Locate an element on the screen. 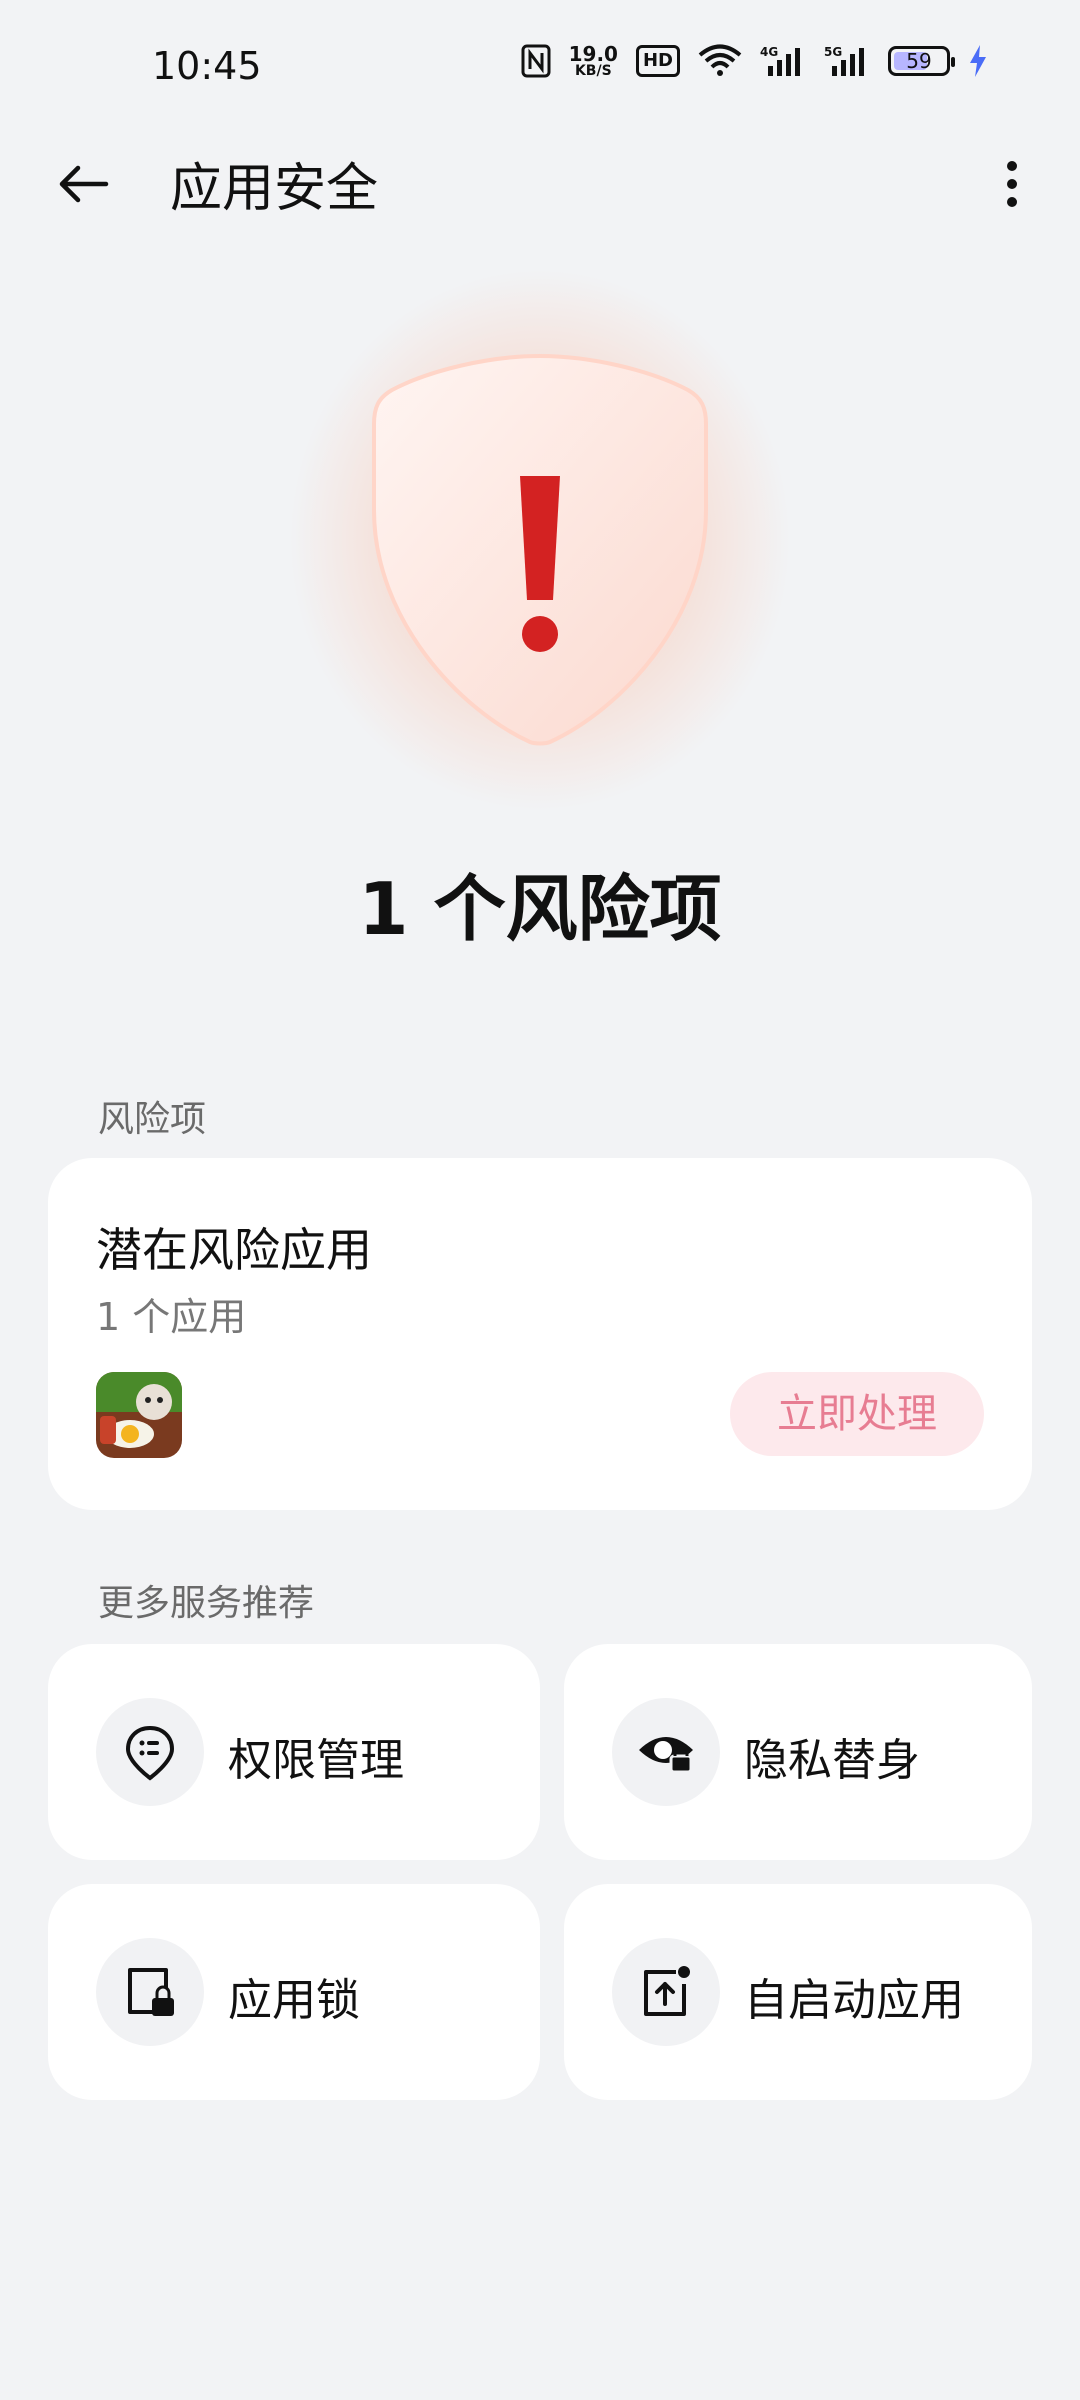 Image resolution: width=1080 pixels, height=2400 pixels. signal-4g-icon: 4G is located at coordinates (783, 61).